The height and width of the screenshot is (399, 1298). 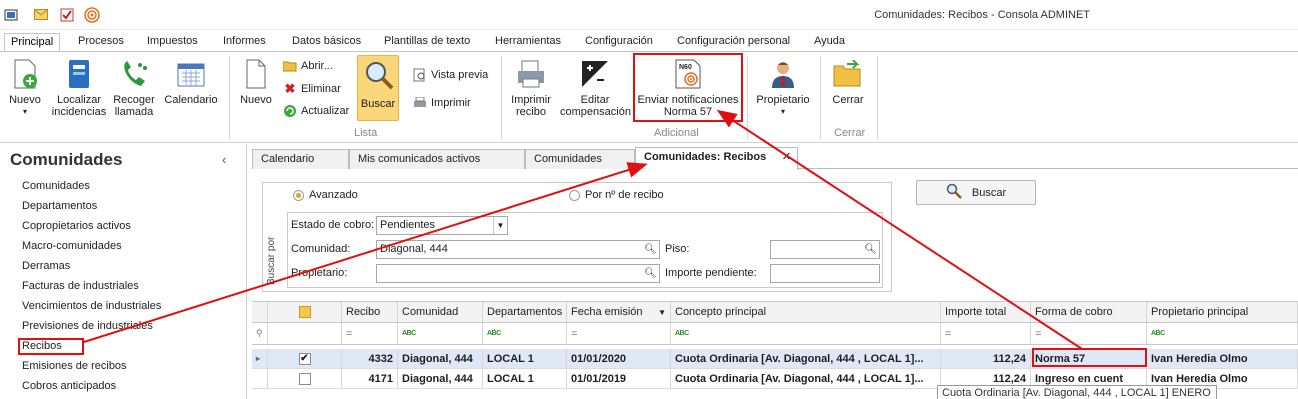 I want to click on tab-herramientas: Herramientas, so click(x=528, y=42).